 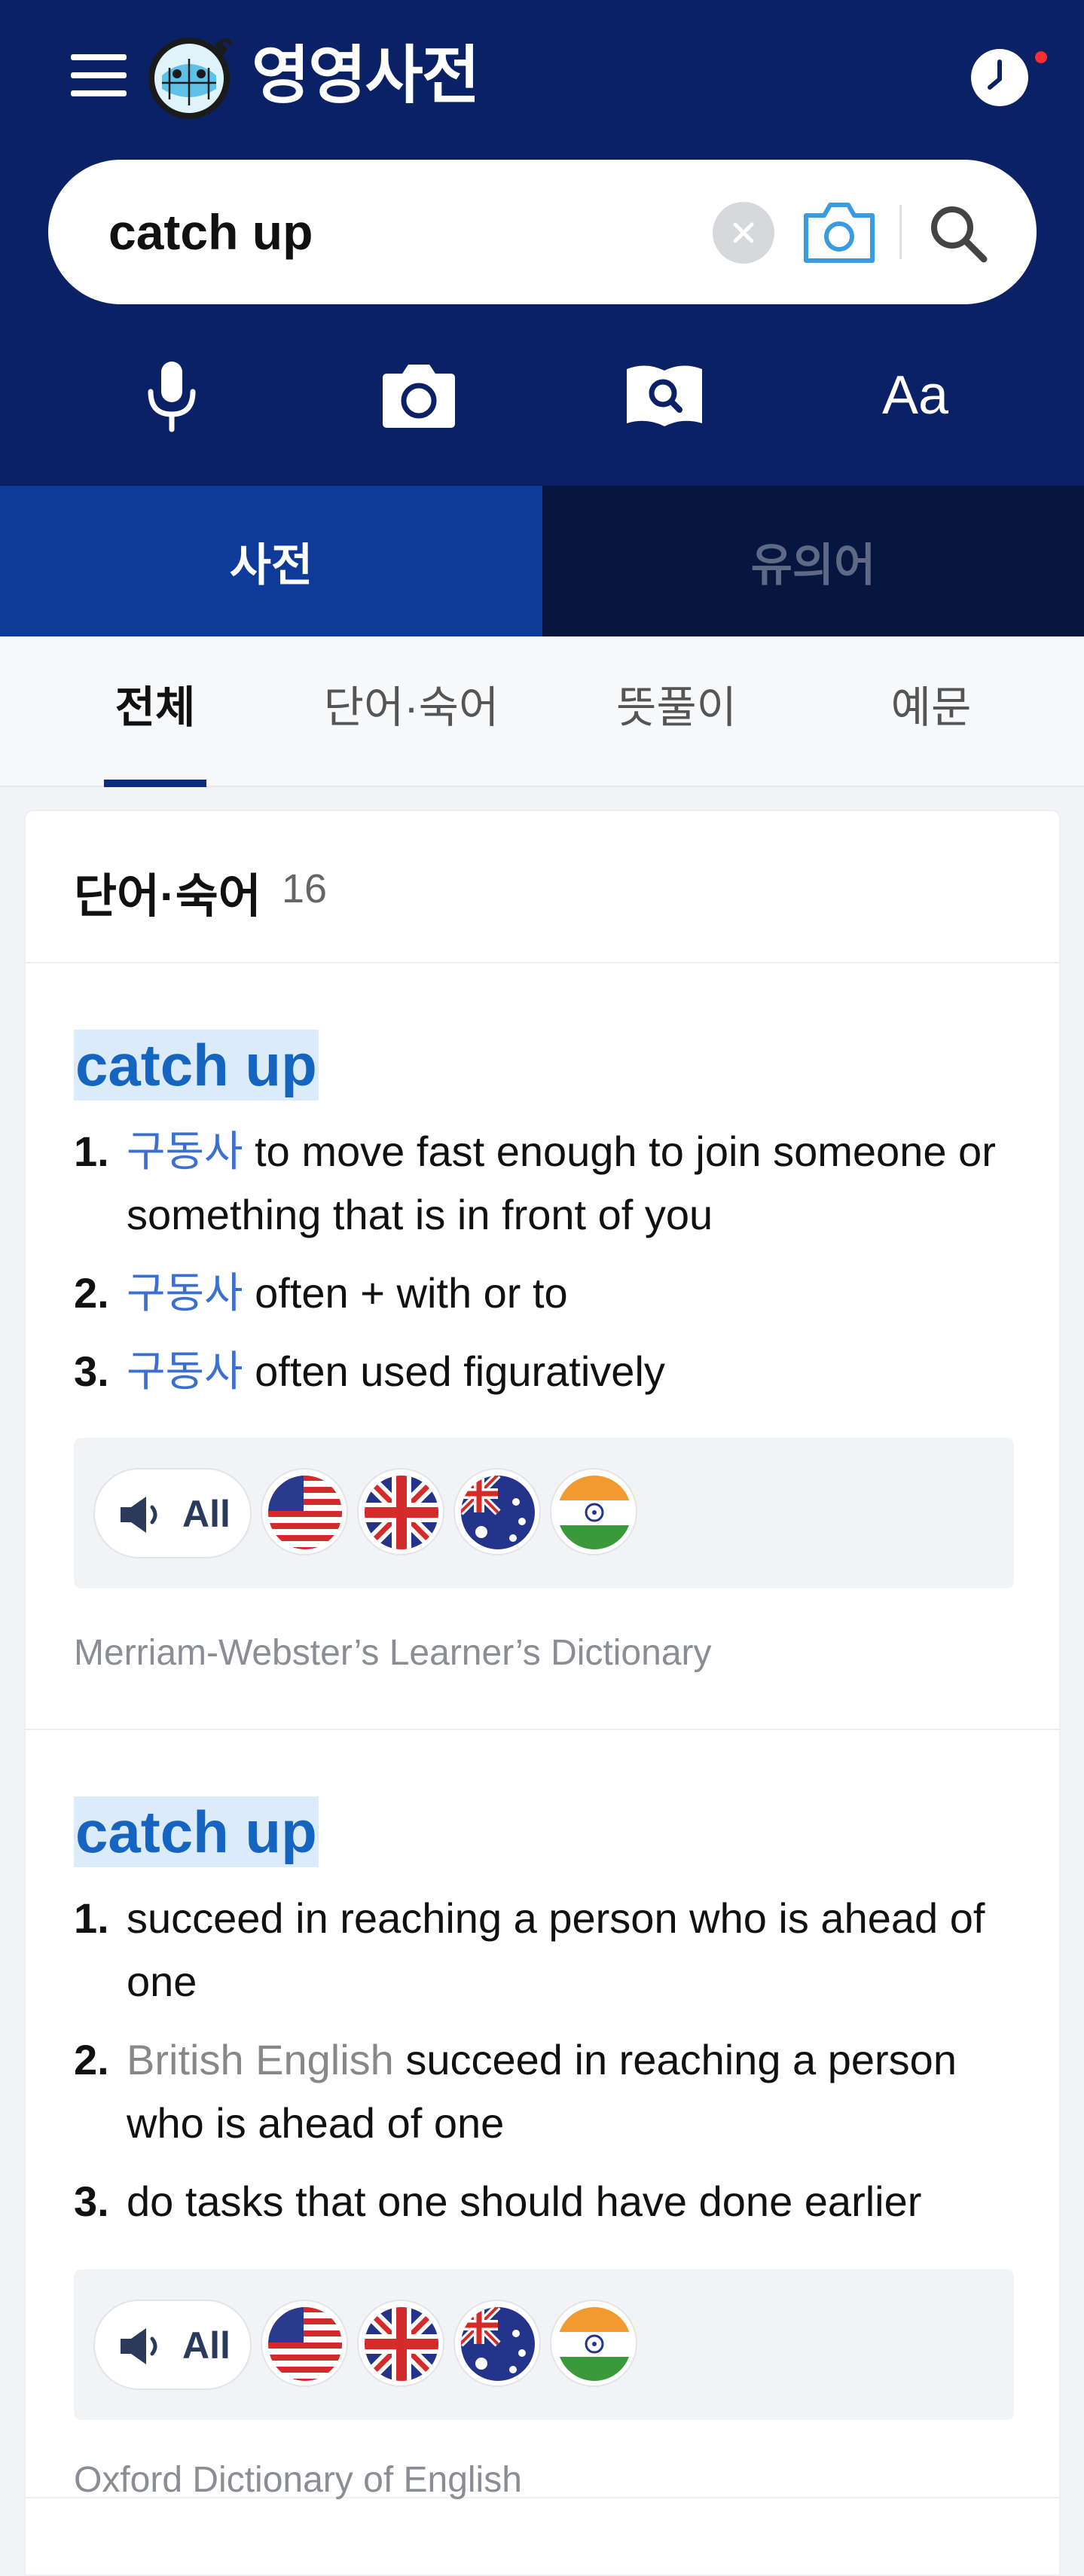 I want to click on clear-icon, so click(x=743, y=233).